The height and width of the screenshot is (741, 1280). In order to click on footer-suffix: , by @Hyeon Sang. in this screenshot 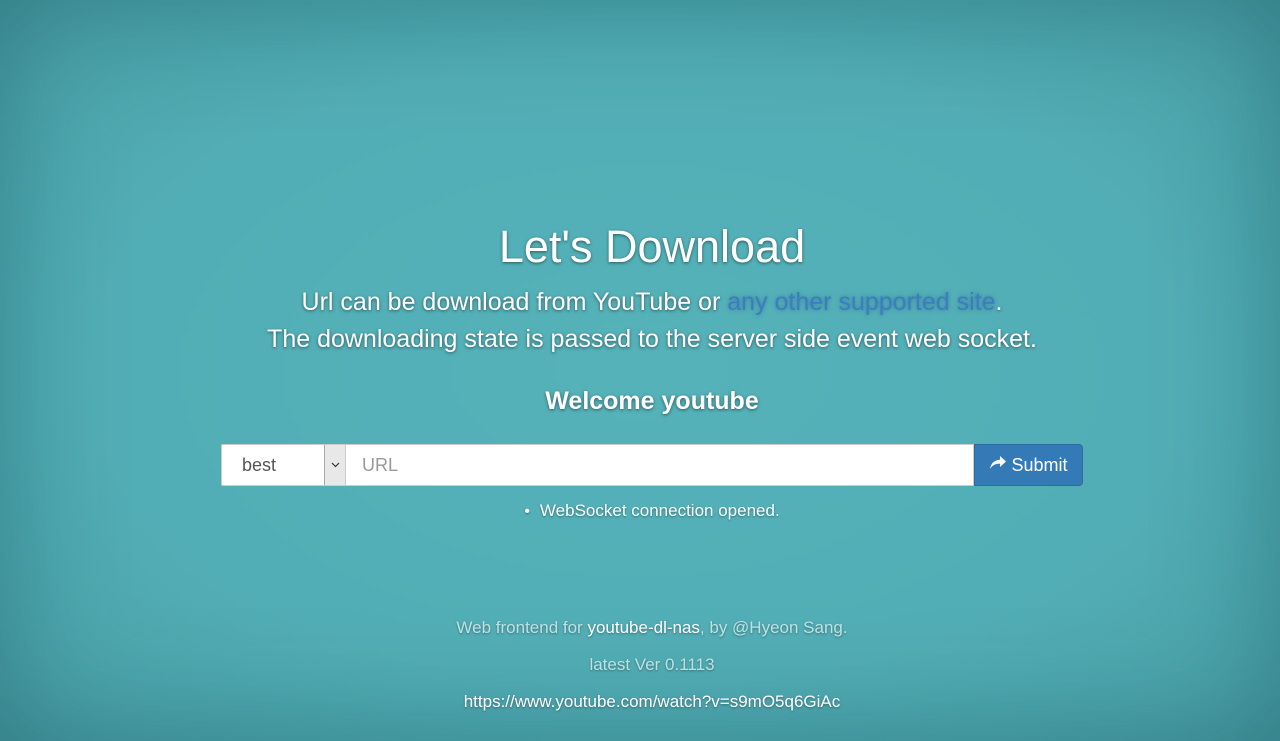, I will do `click(773, 627)`.